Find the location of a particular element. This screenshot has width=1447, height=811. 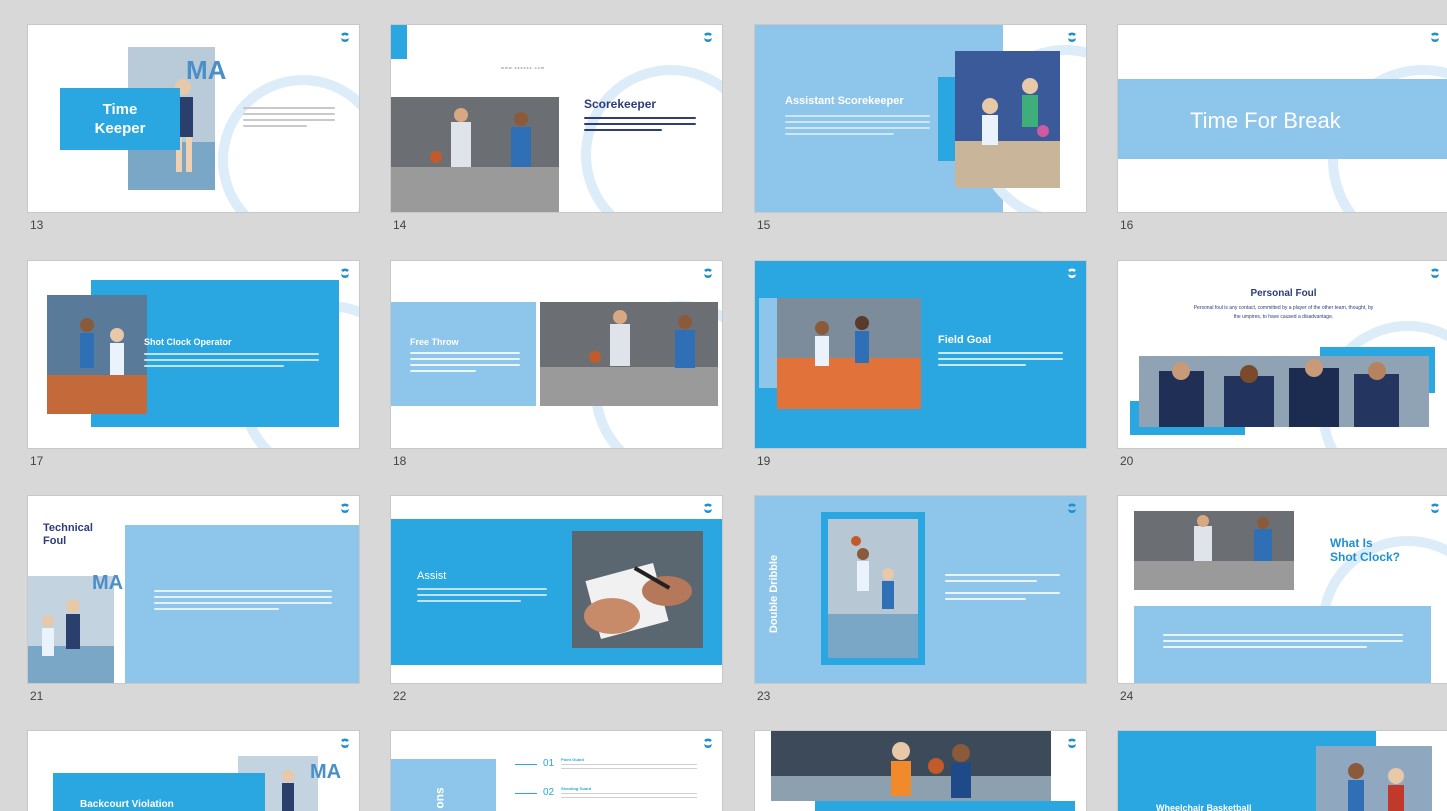

list-item-label: Shooting Guard is located at coordinates (576, 788).